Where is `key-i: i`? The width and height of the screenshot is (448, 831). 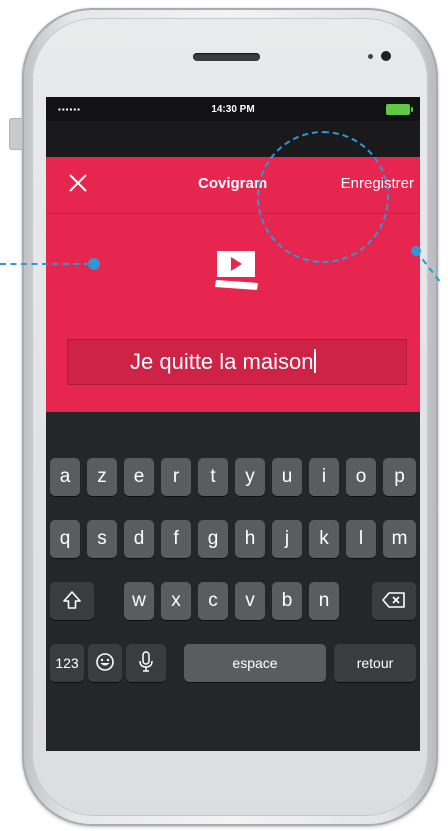
key-i: i is located at coordinates (324, 477).